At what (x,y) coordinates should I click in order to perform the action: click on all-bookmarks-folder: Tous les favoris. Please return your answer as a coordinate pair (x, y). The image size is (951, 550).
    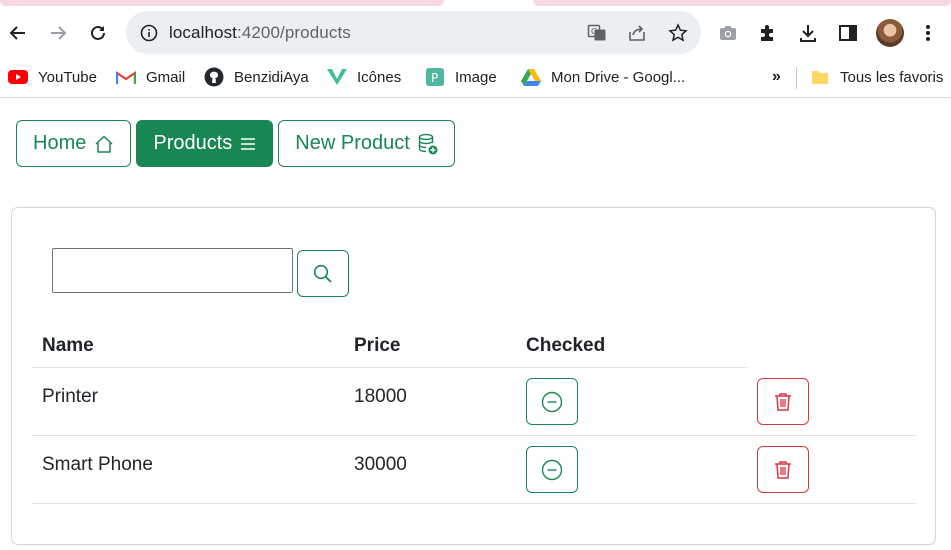
    Looking at the image, I should click on (876, 77).